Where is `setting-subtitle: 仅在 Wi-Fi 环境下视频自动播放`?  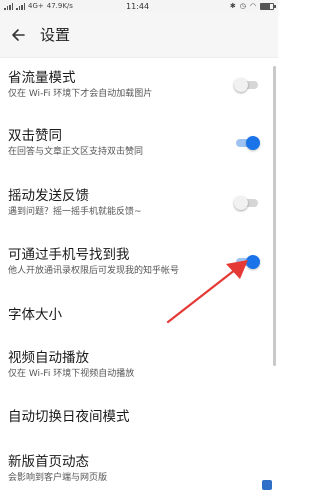 setting-subtitle: 仅在 Wi-Fi 环境下视频自动播放 is located at coordinates (71, 374).